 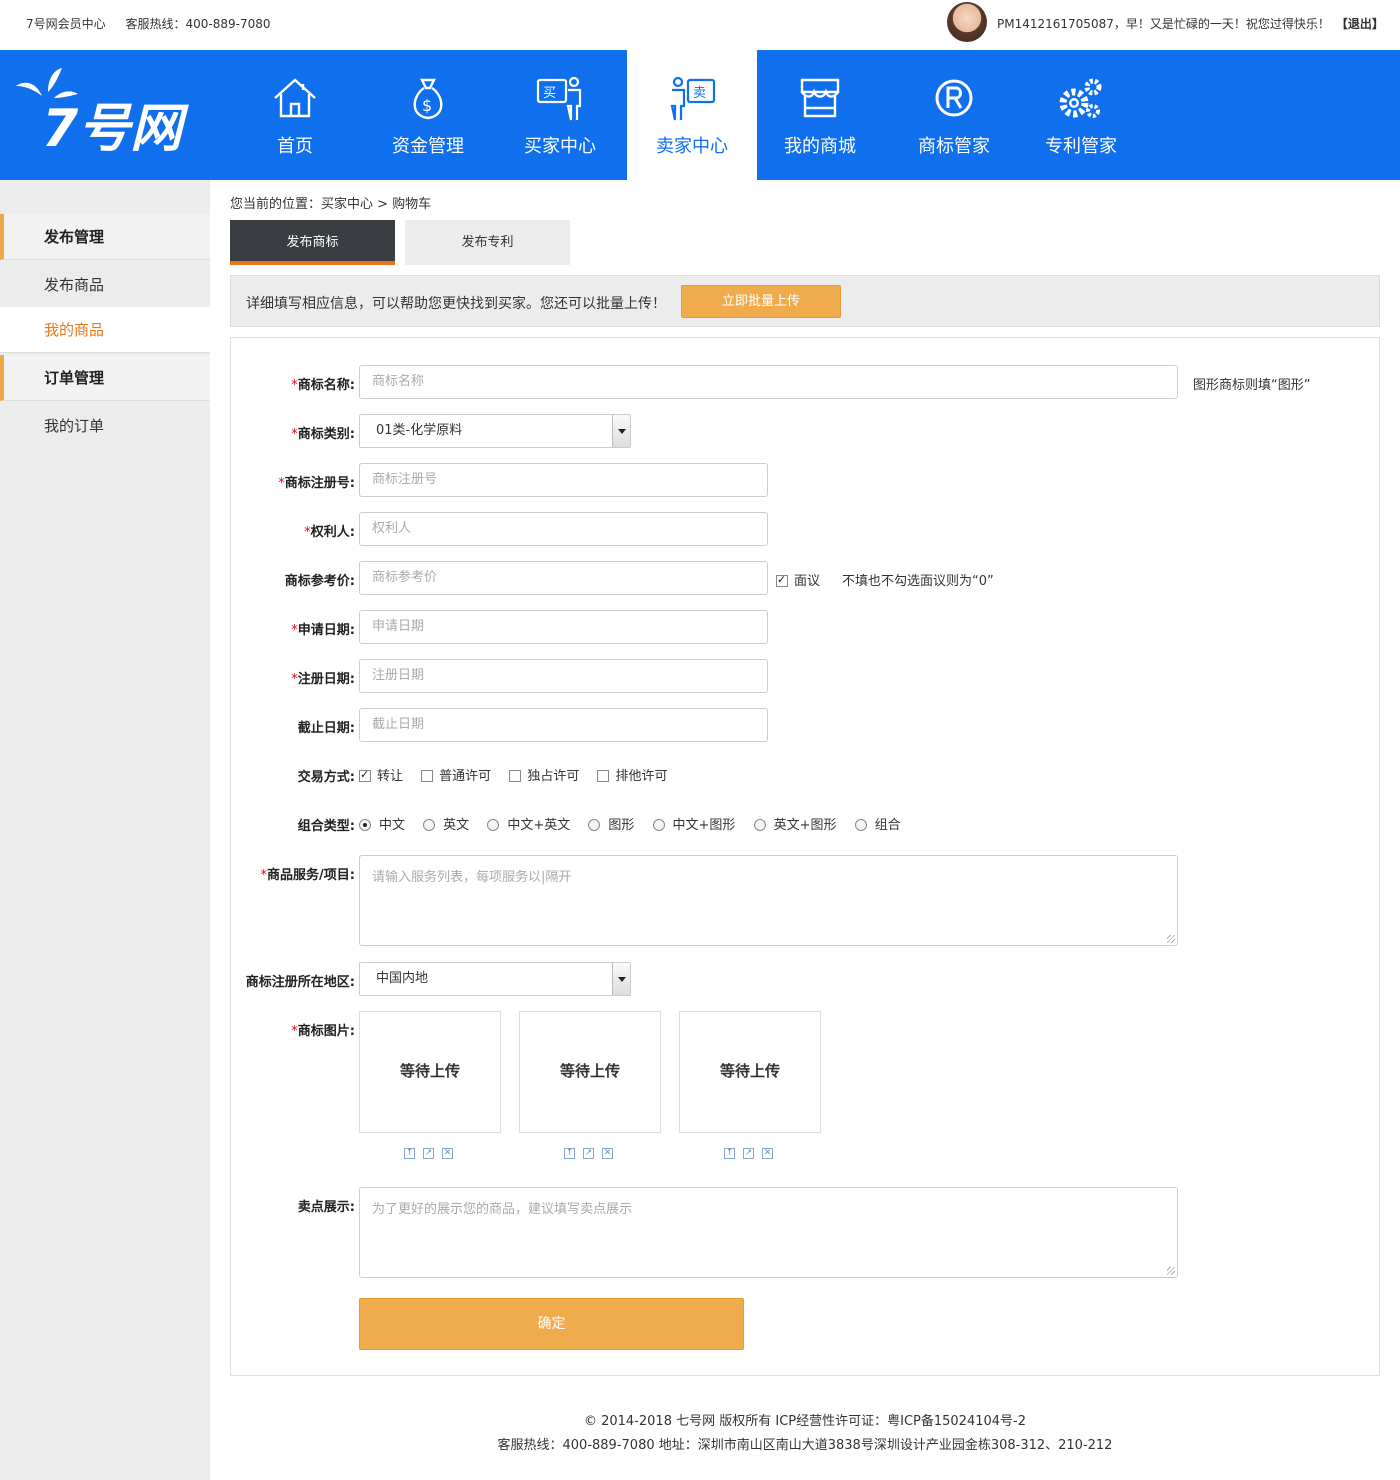 I want to click on upload-controls-3: ↑ ↗ ✕, so click(x=752, y=1153).